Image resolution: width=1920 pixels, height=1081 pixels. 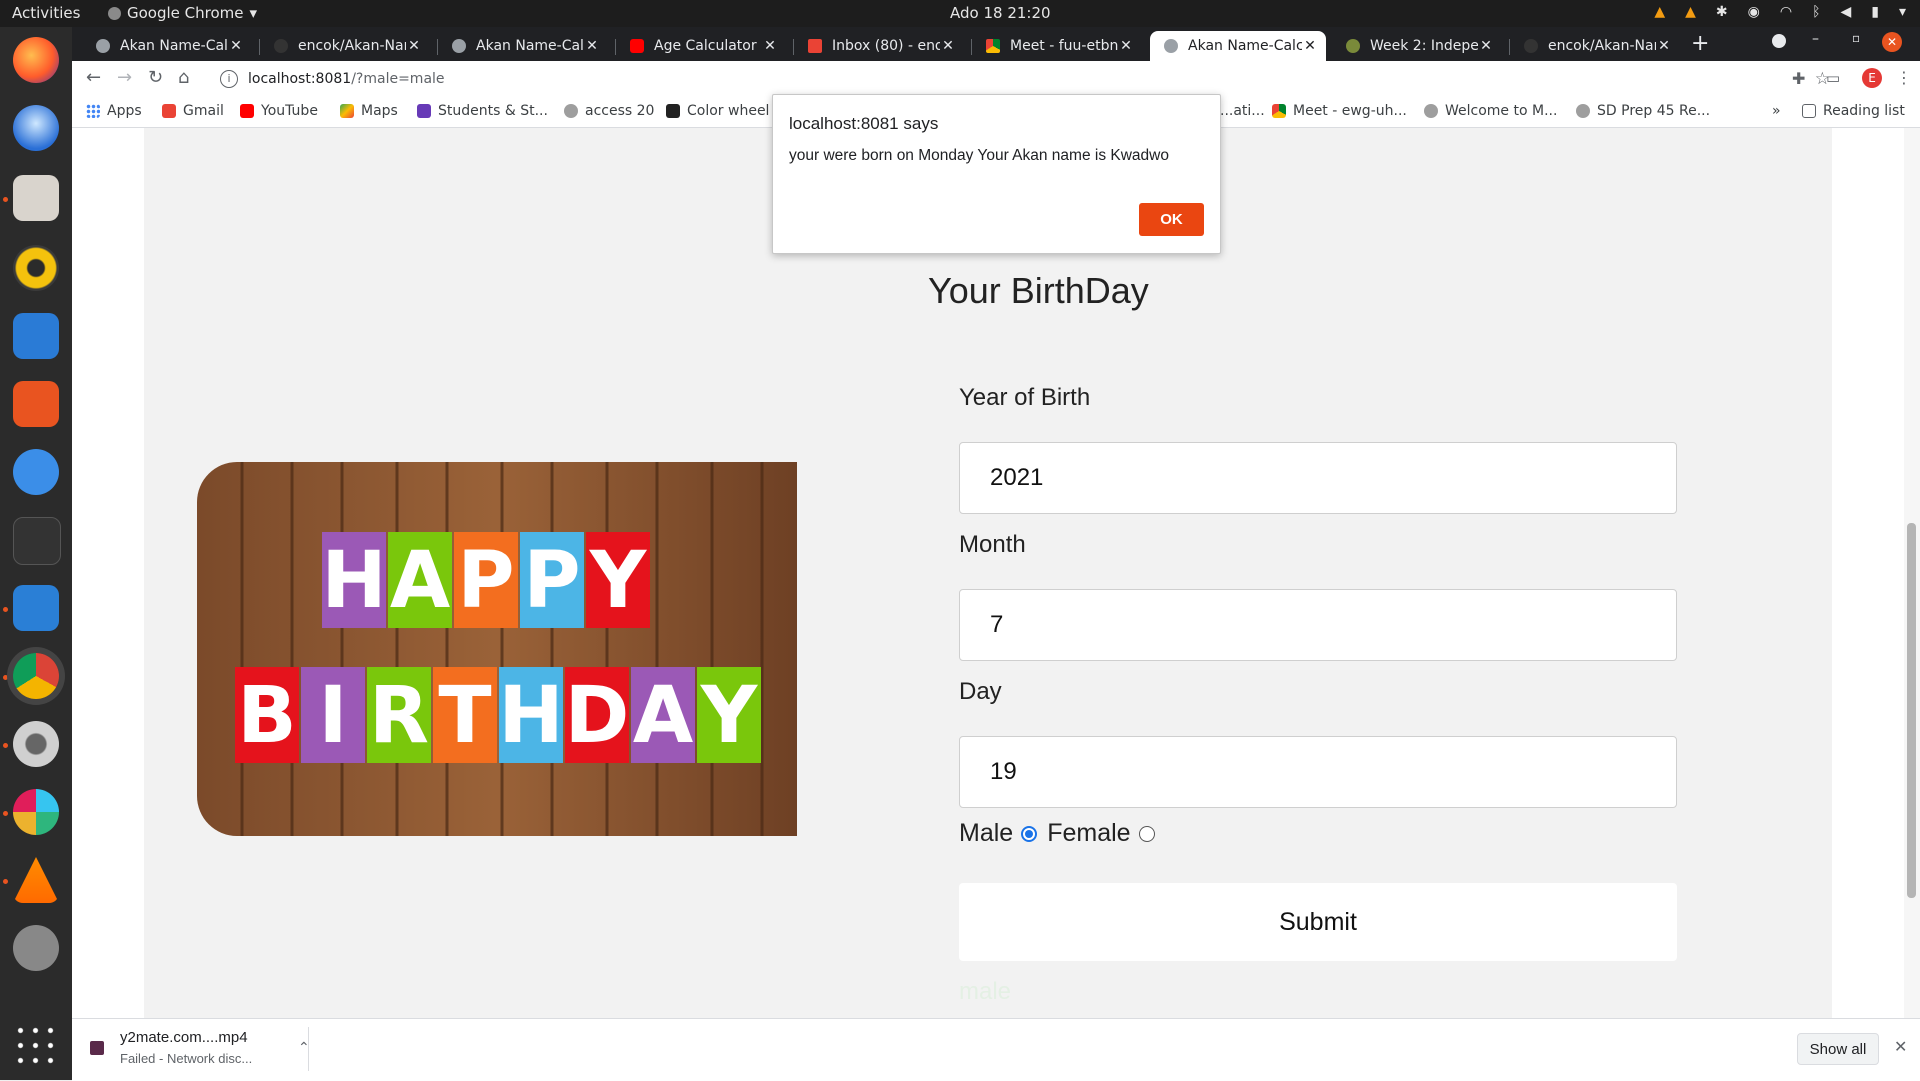 I want to click on vlc-tray-icon-2: ▲, so click(x=1690, y=12).